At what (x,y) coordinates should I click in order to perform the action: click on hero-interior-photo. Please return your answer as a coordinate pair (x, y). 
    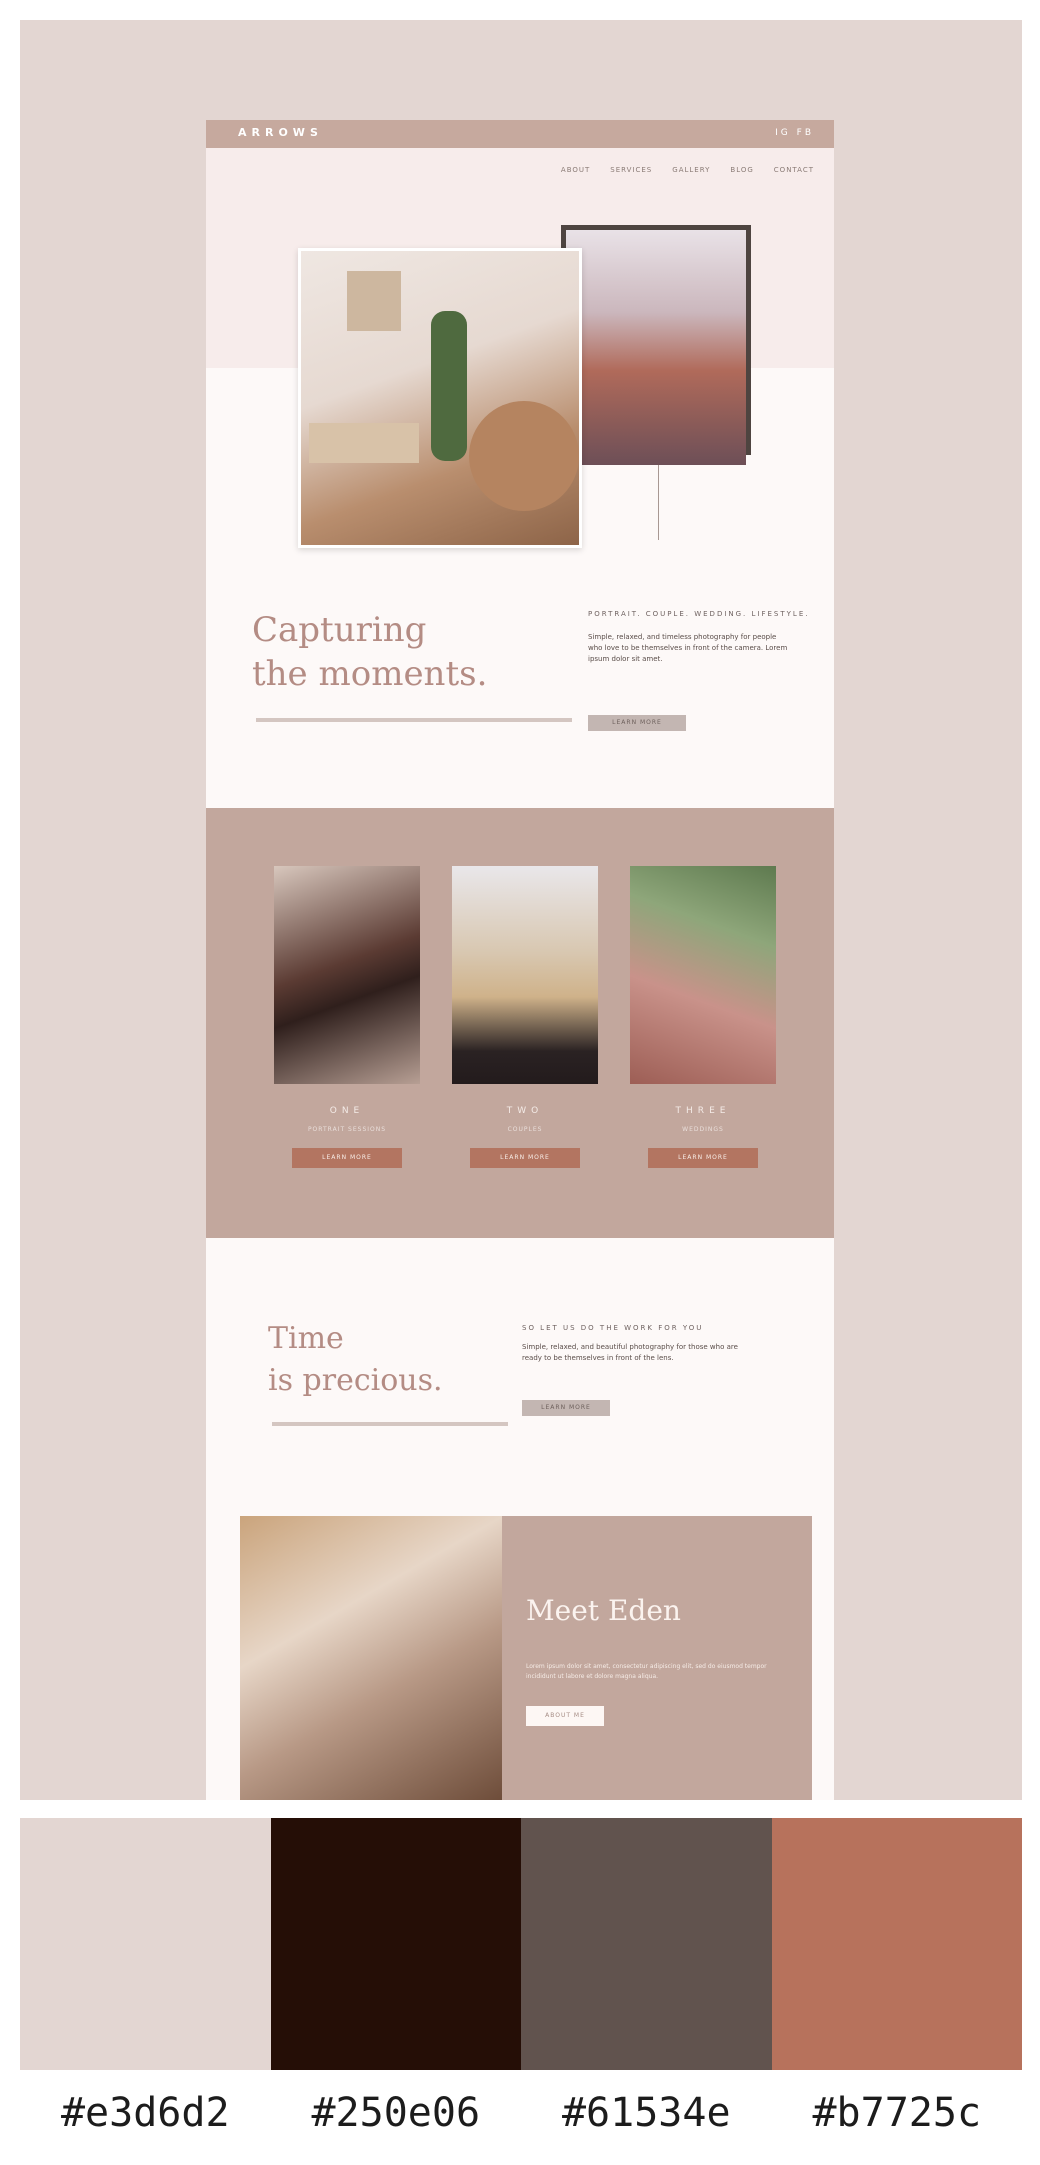
    Looking at the image, I should click on (440, 398).